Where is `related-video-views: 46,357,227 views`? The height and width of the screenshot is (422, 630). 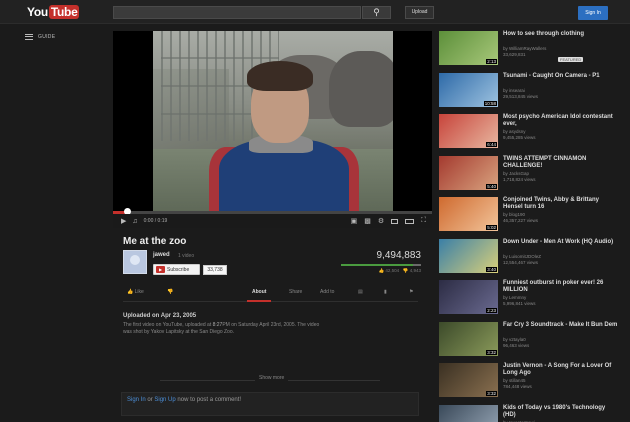 related-video-views: 46,357,227 views is located at coordinates (521, 220).